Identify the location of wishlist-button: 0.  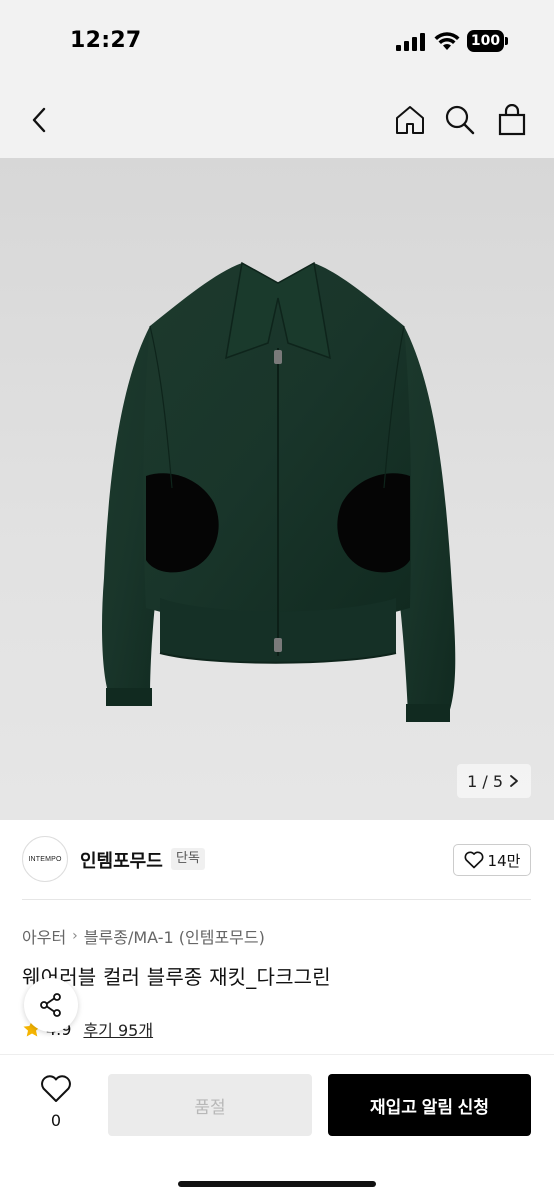
(56, 1105).